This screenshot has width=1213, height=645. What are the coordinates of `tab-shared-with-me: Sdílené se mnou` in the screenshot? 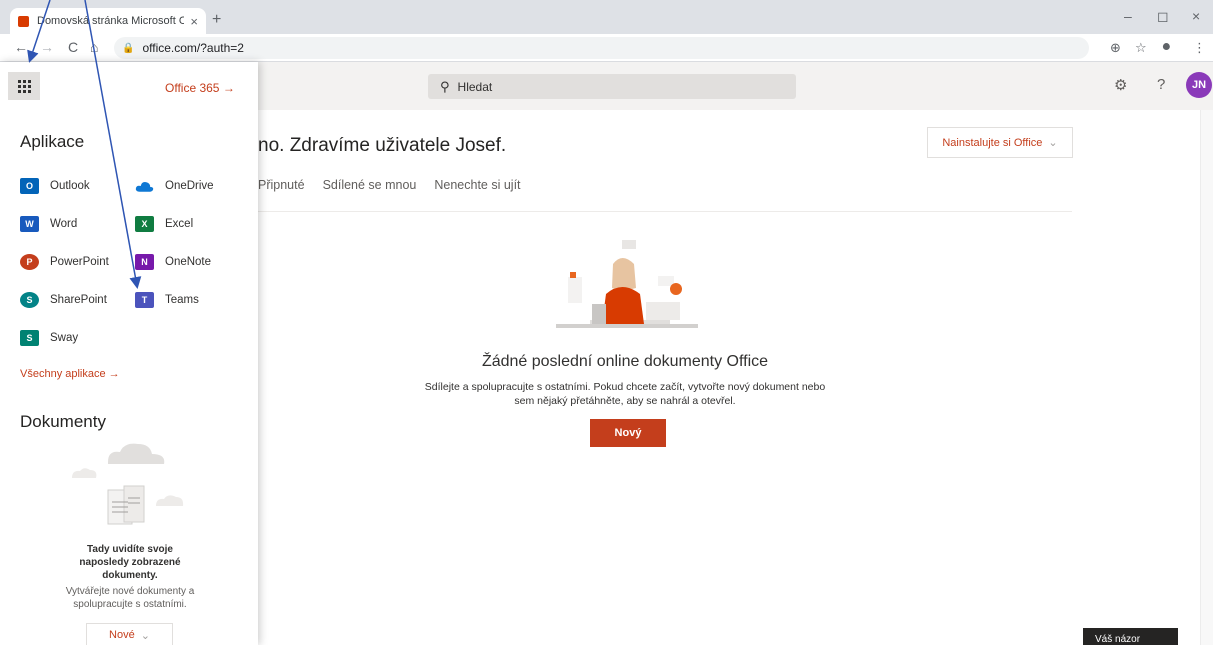 It's located at (370, 185).